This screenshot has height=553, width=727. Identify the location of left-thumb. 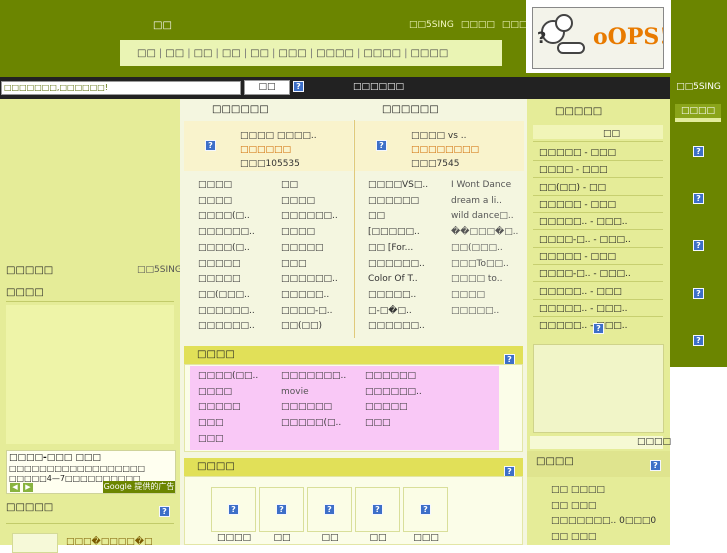
(35, 543).